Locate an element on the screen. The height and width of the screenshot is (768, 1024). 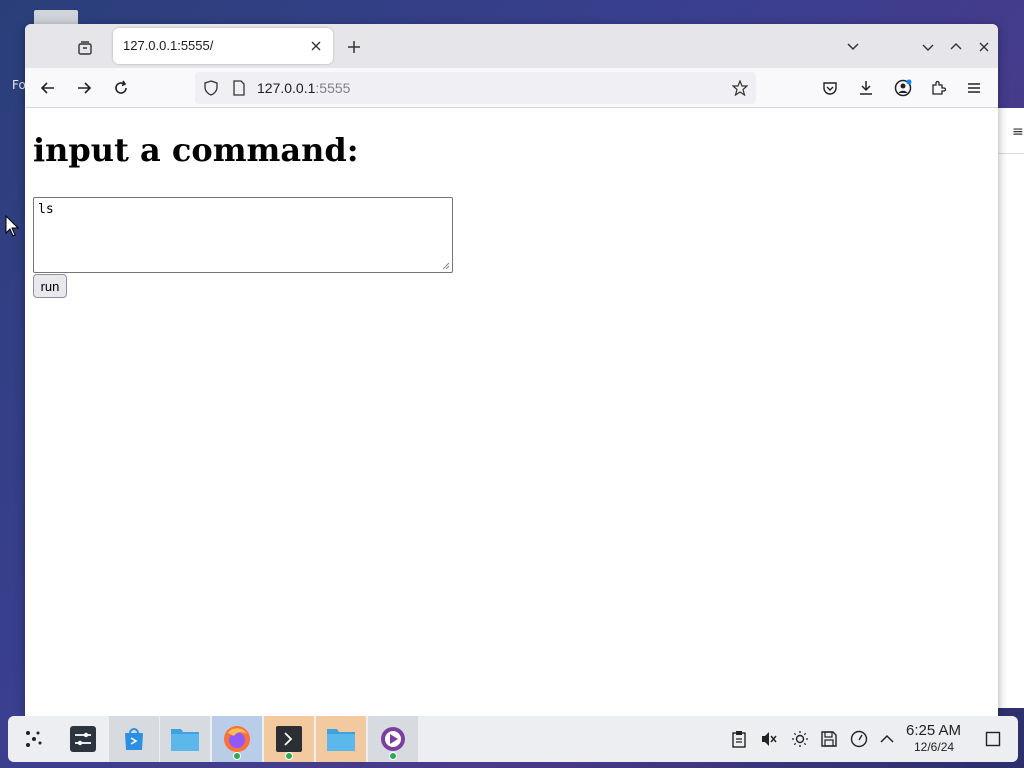
firefox-view-button is located at coordinates (85, 48).